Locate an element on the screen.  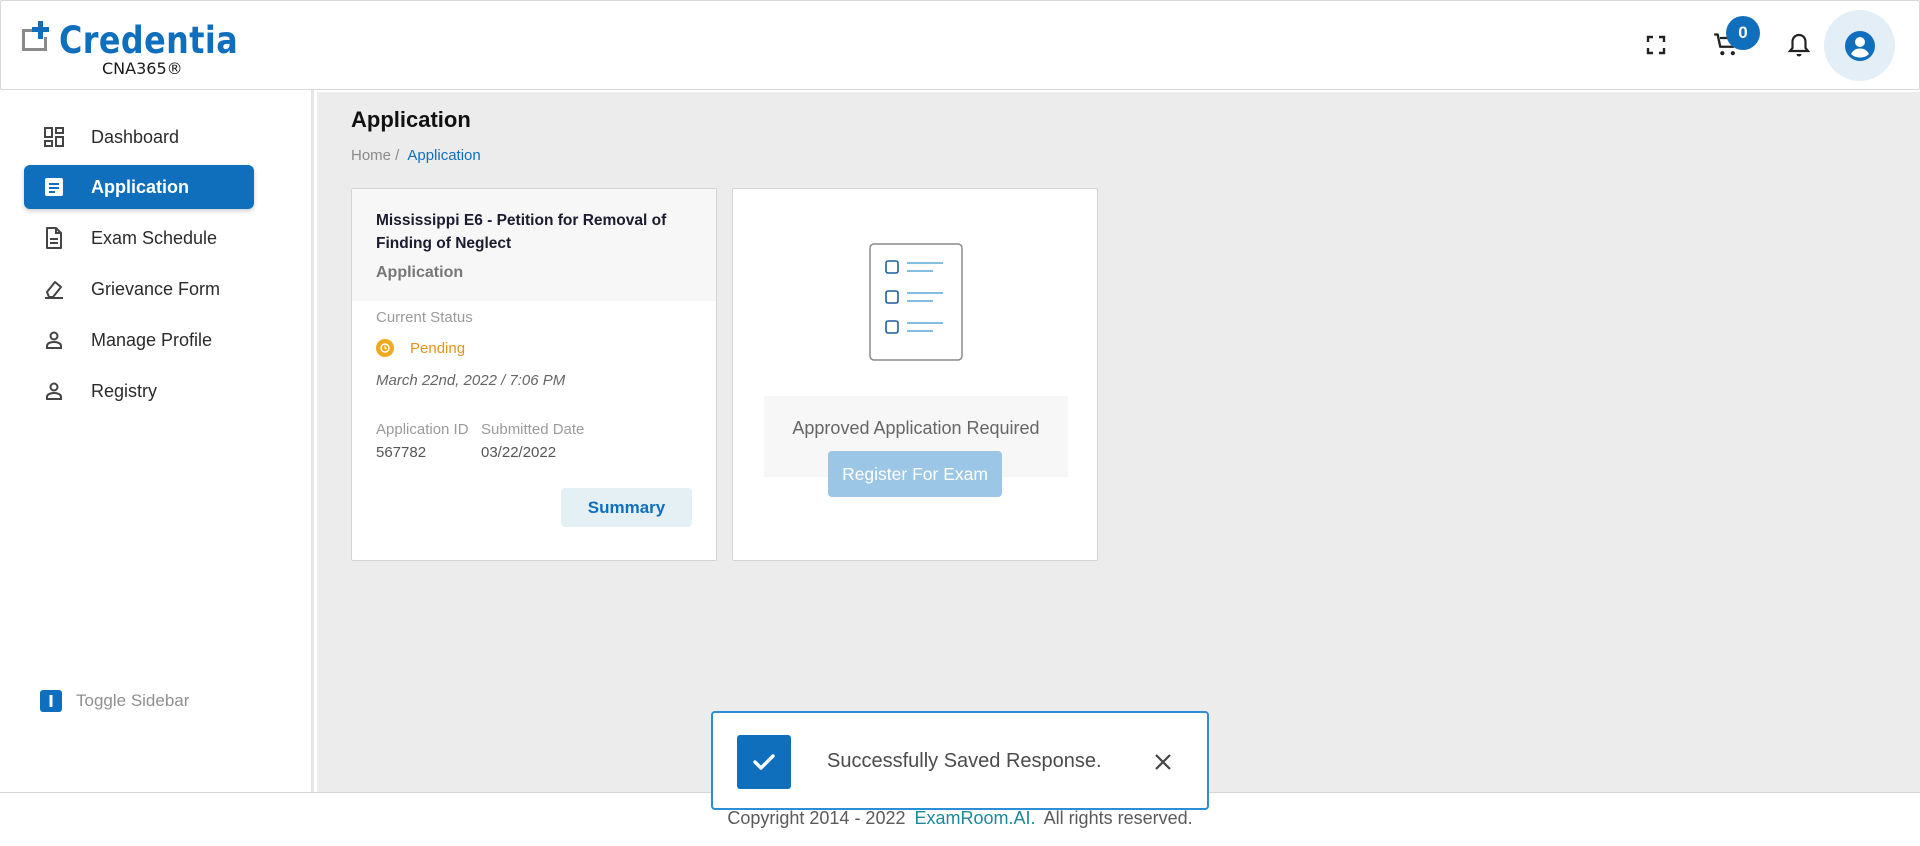
toggle-sidebar-label: Toggle Sidebar is located at coordinates (133, 700).